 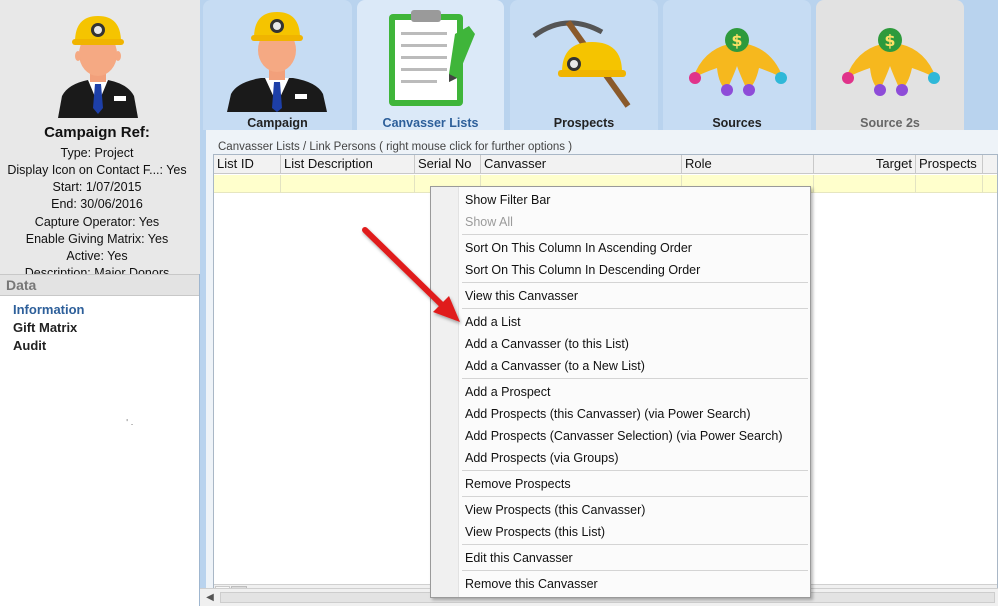 I want to click on tab-prospects: Prospects, so click(x=584, y=65).